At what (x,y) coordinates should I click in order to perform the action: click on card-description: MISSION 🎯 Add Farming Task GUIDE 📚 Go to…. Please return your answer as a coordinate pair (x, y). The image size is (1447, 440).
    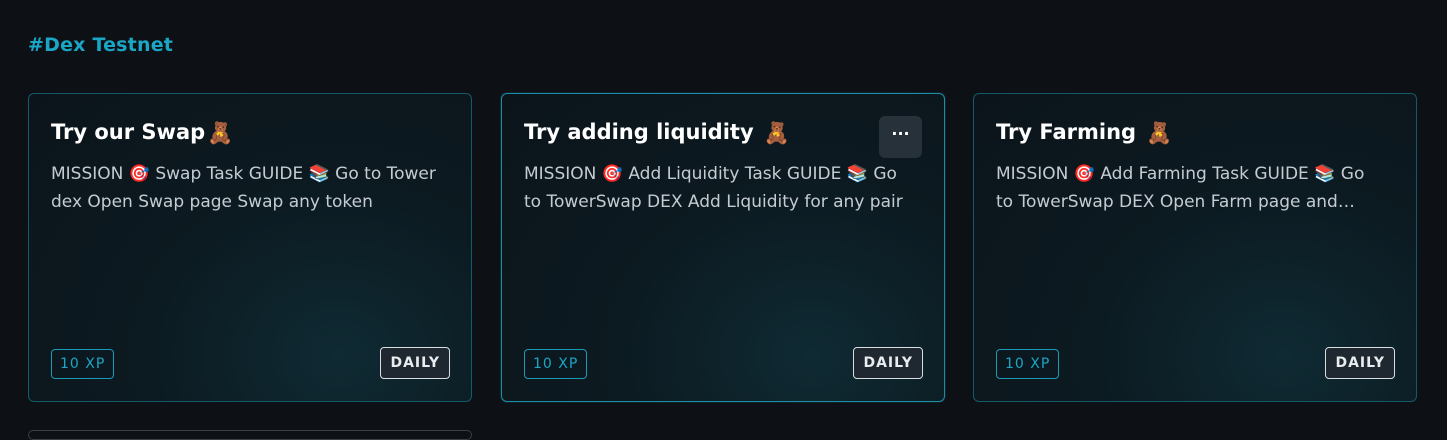
    Looking at the image, I should click on (1180, 188).